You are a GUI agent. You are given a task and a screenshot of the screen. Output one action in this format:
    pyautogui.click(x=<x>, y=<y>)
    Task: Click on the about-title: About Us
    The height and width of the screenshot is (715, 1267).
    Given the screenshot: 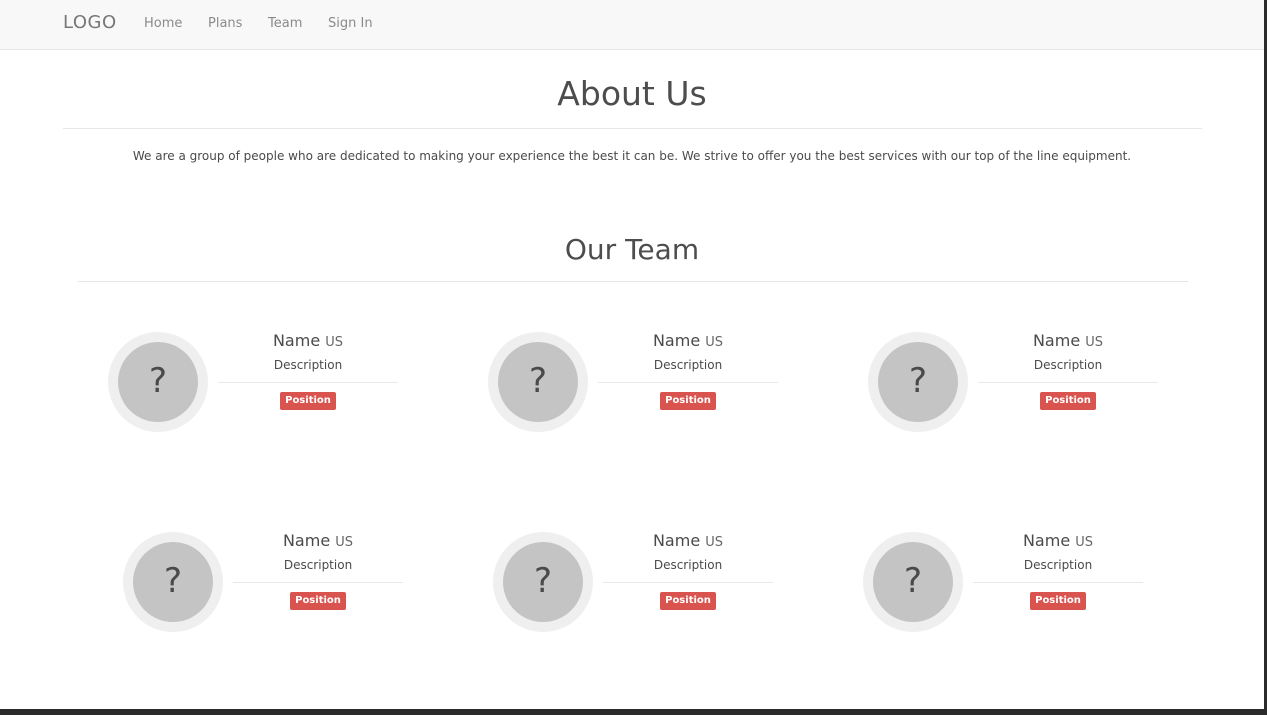 What is the action you would take?
    pyautogui.click(x=632, y=93)
    